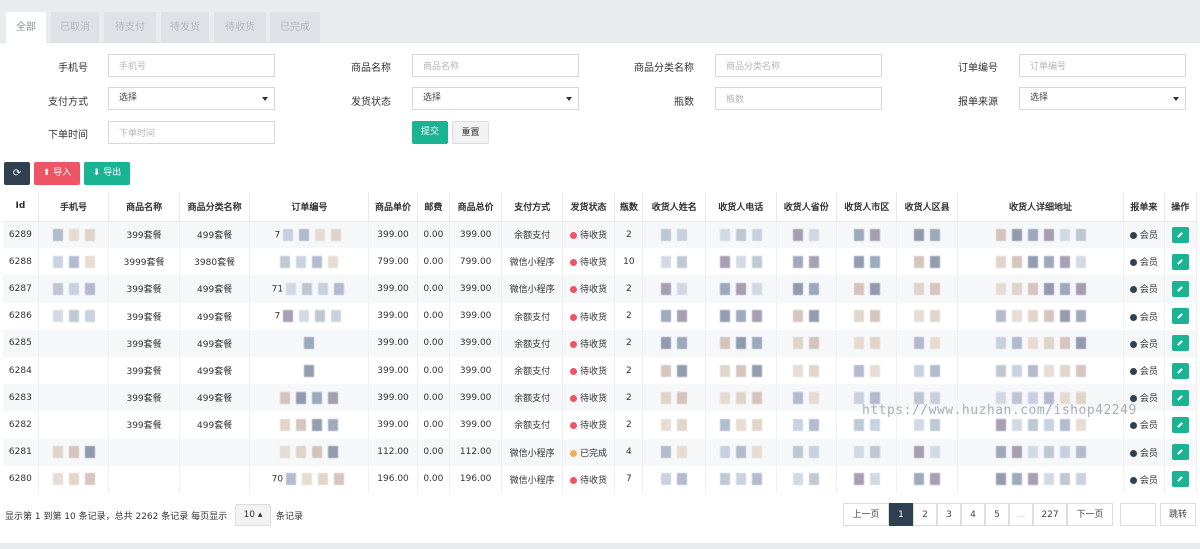 This screenshot has height=549, width=1200. Describe the element at coordinates (215, 262) in the screenshot. I see `cell-category: 3980套餐` at that location.